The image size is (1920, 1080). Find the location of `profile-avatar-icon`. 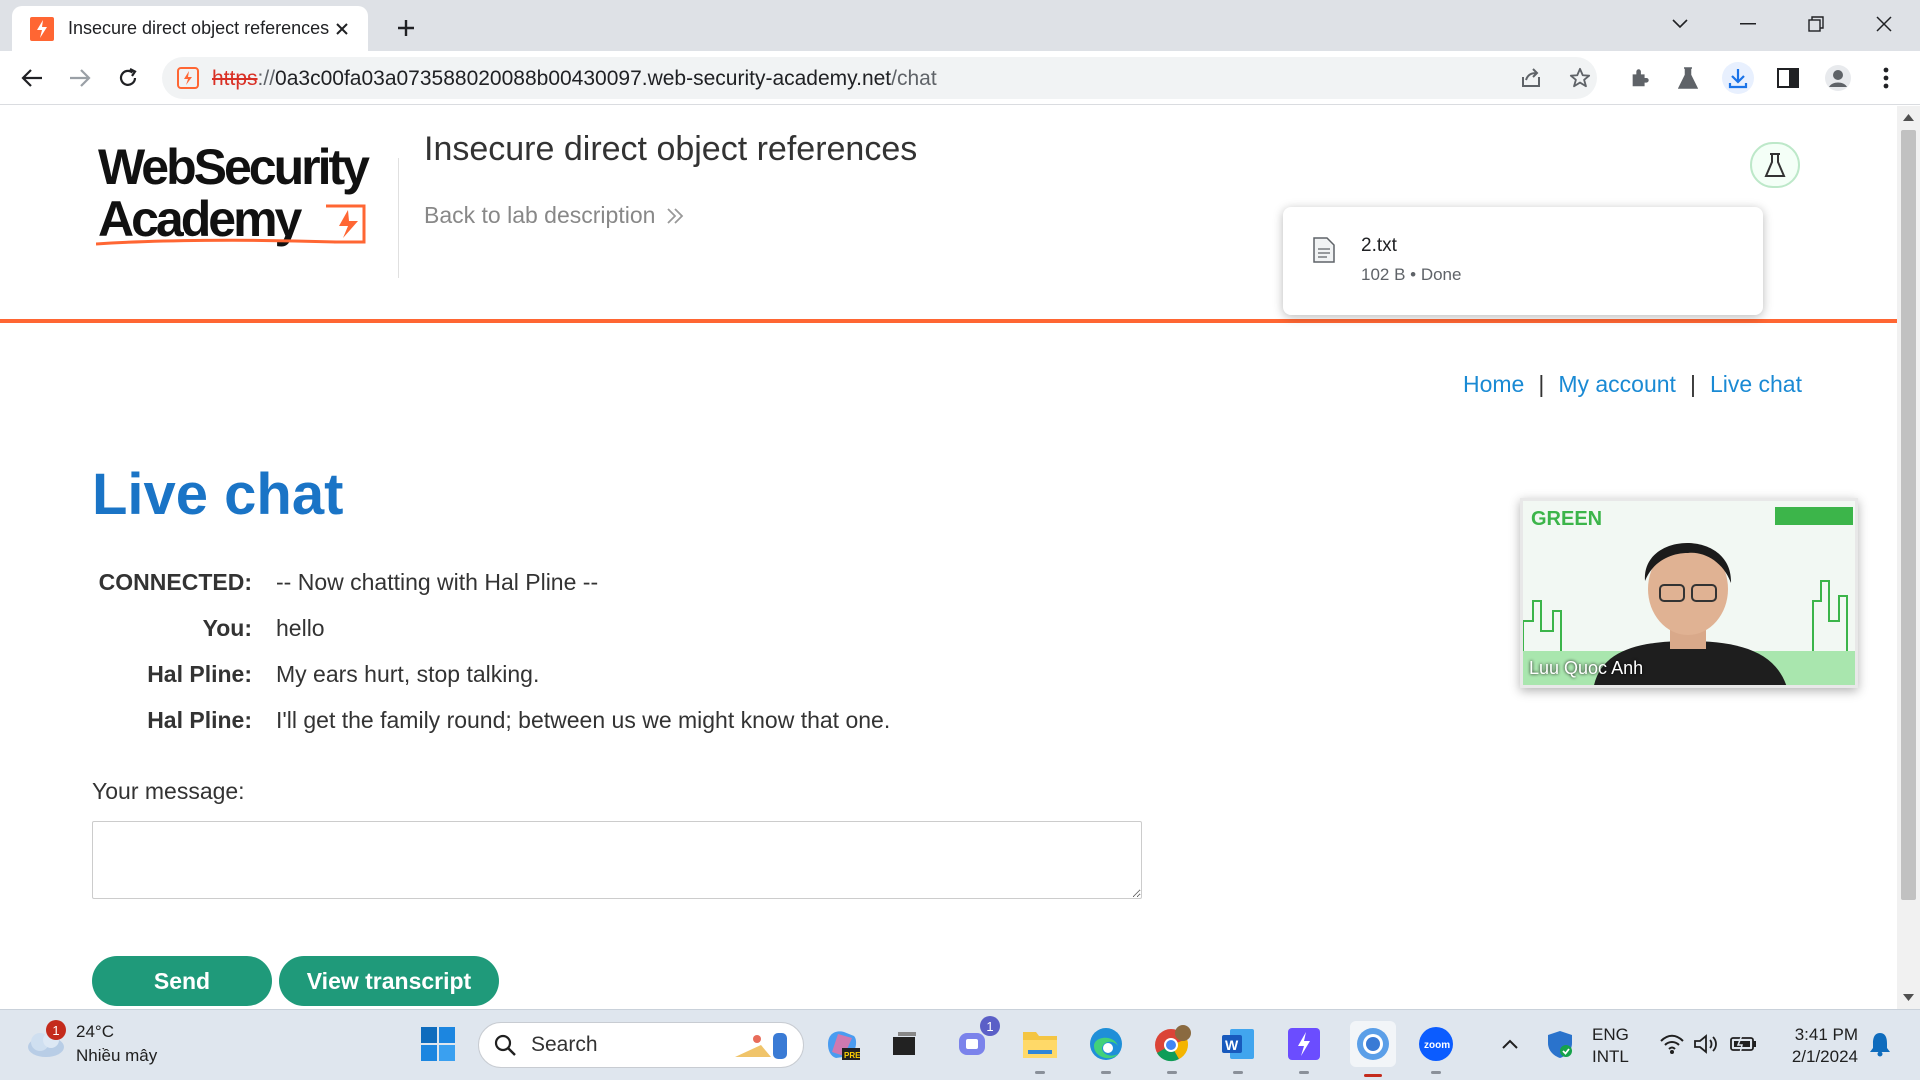

profile-avatar-icon is located at coordinates (1838, 78).